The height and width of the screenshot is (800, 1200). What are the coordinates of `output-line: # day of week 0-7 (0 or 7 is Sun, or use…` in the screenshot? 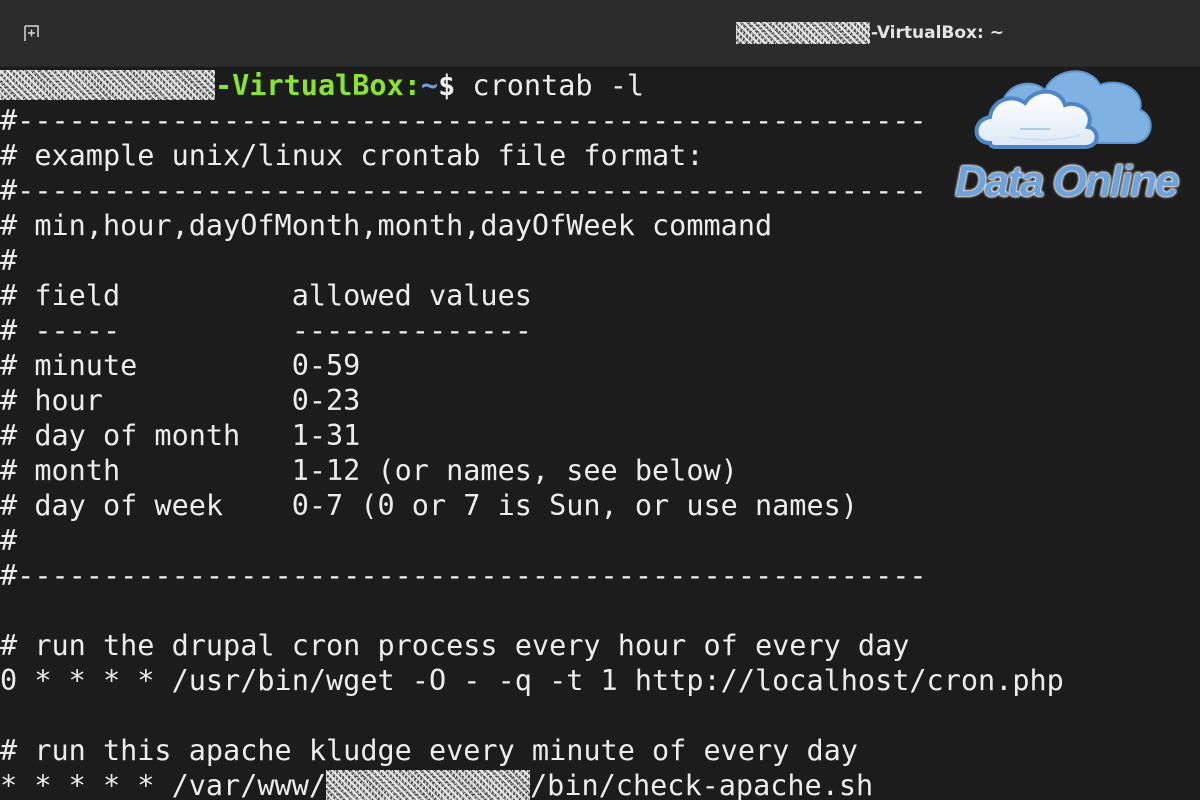 It's located at (429, 505).